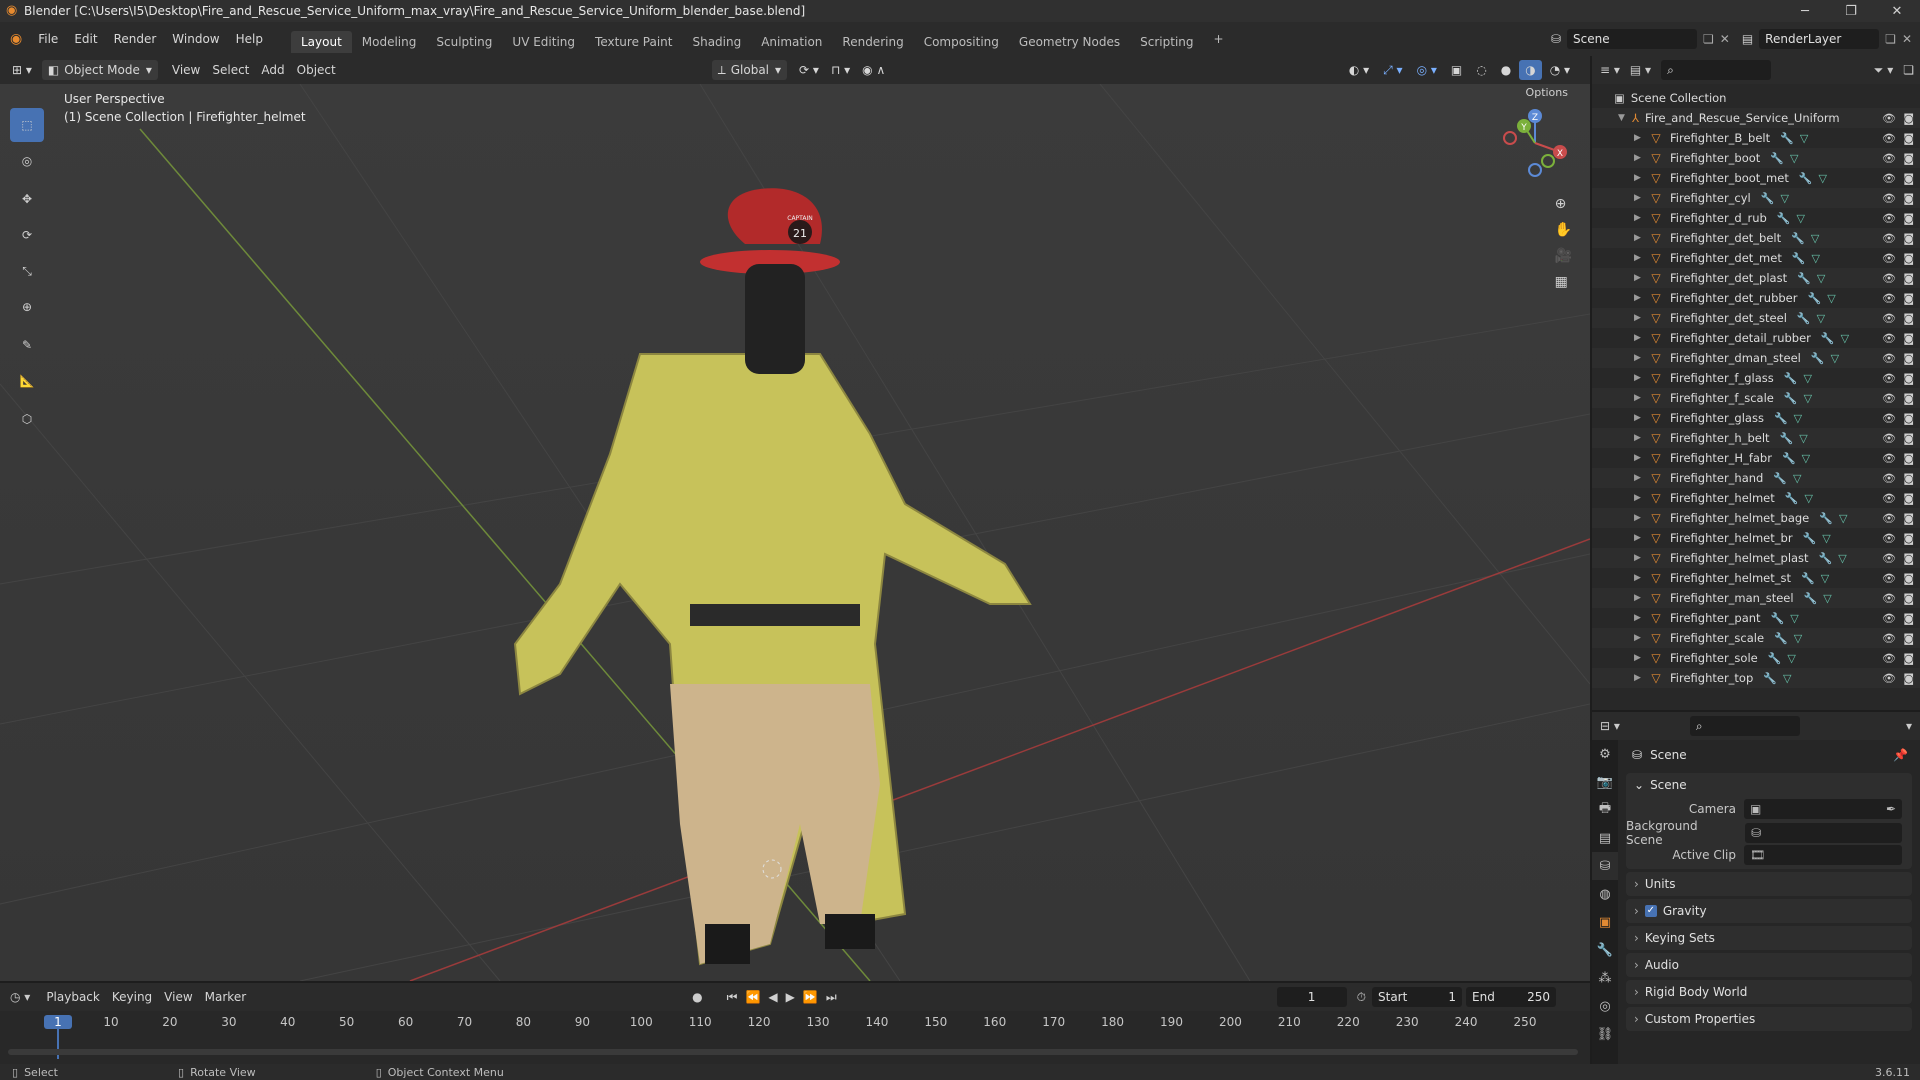 This screenshot has height=1080, width=1920. I want to click on outliner-object-row: ▶ ▽ Firefighter_hand 🔧 ▽ 👁 ◙, so click(1756, 478).